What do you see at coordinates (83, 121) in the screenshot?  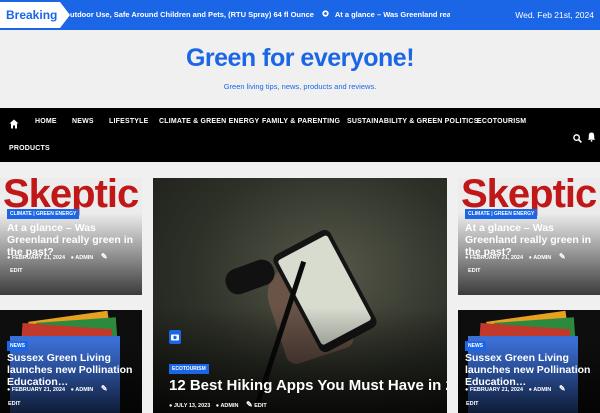 I see `nav-item-news: NEWS` at bounding box center [83, 121].